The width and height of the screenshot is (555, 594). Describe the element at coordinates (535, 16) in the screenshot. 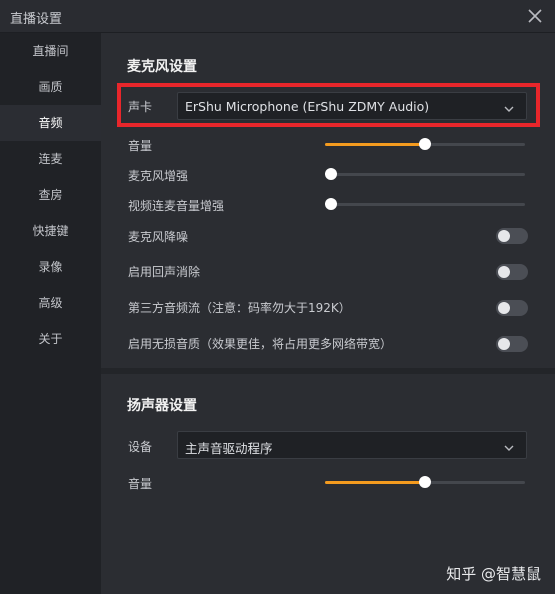

I see `close-icon` at that location.